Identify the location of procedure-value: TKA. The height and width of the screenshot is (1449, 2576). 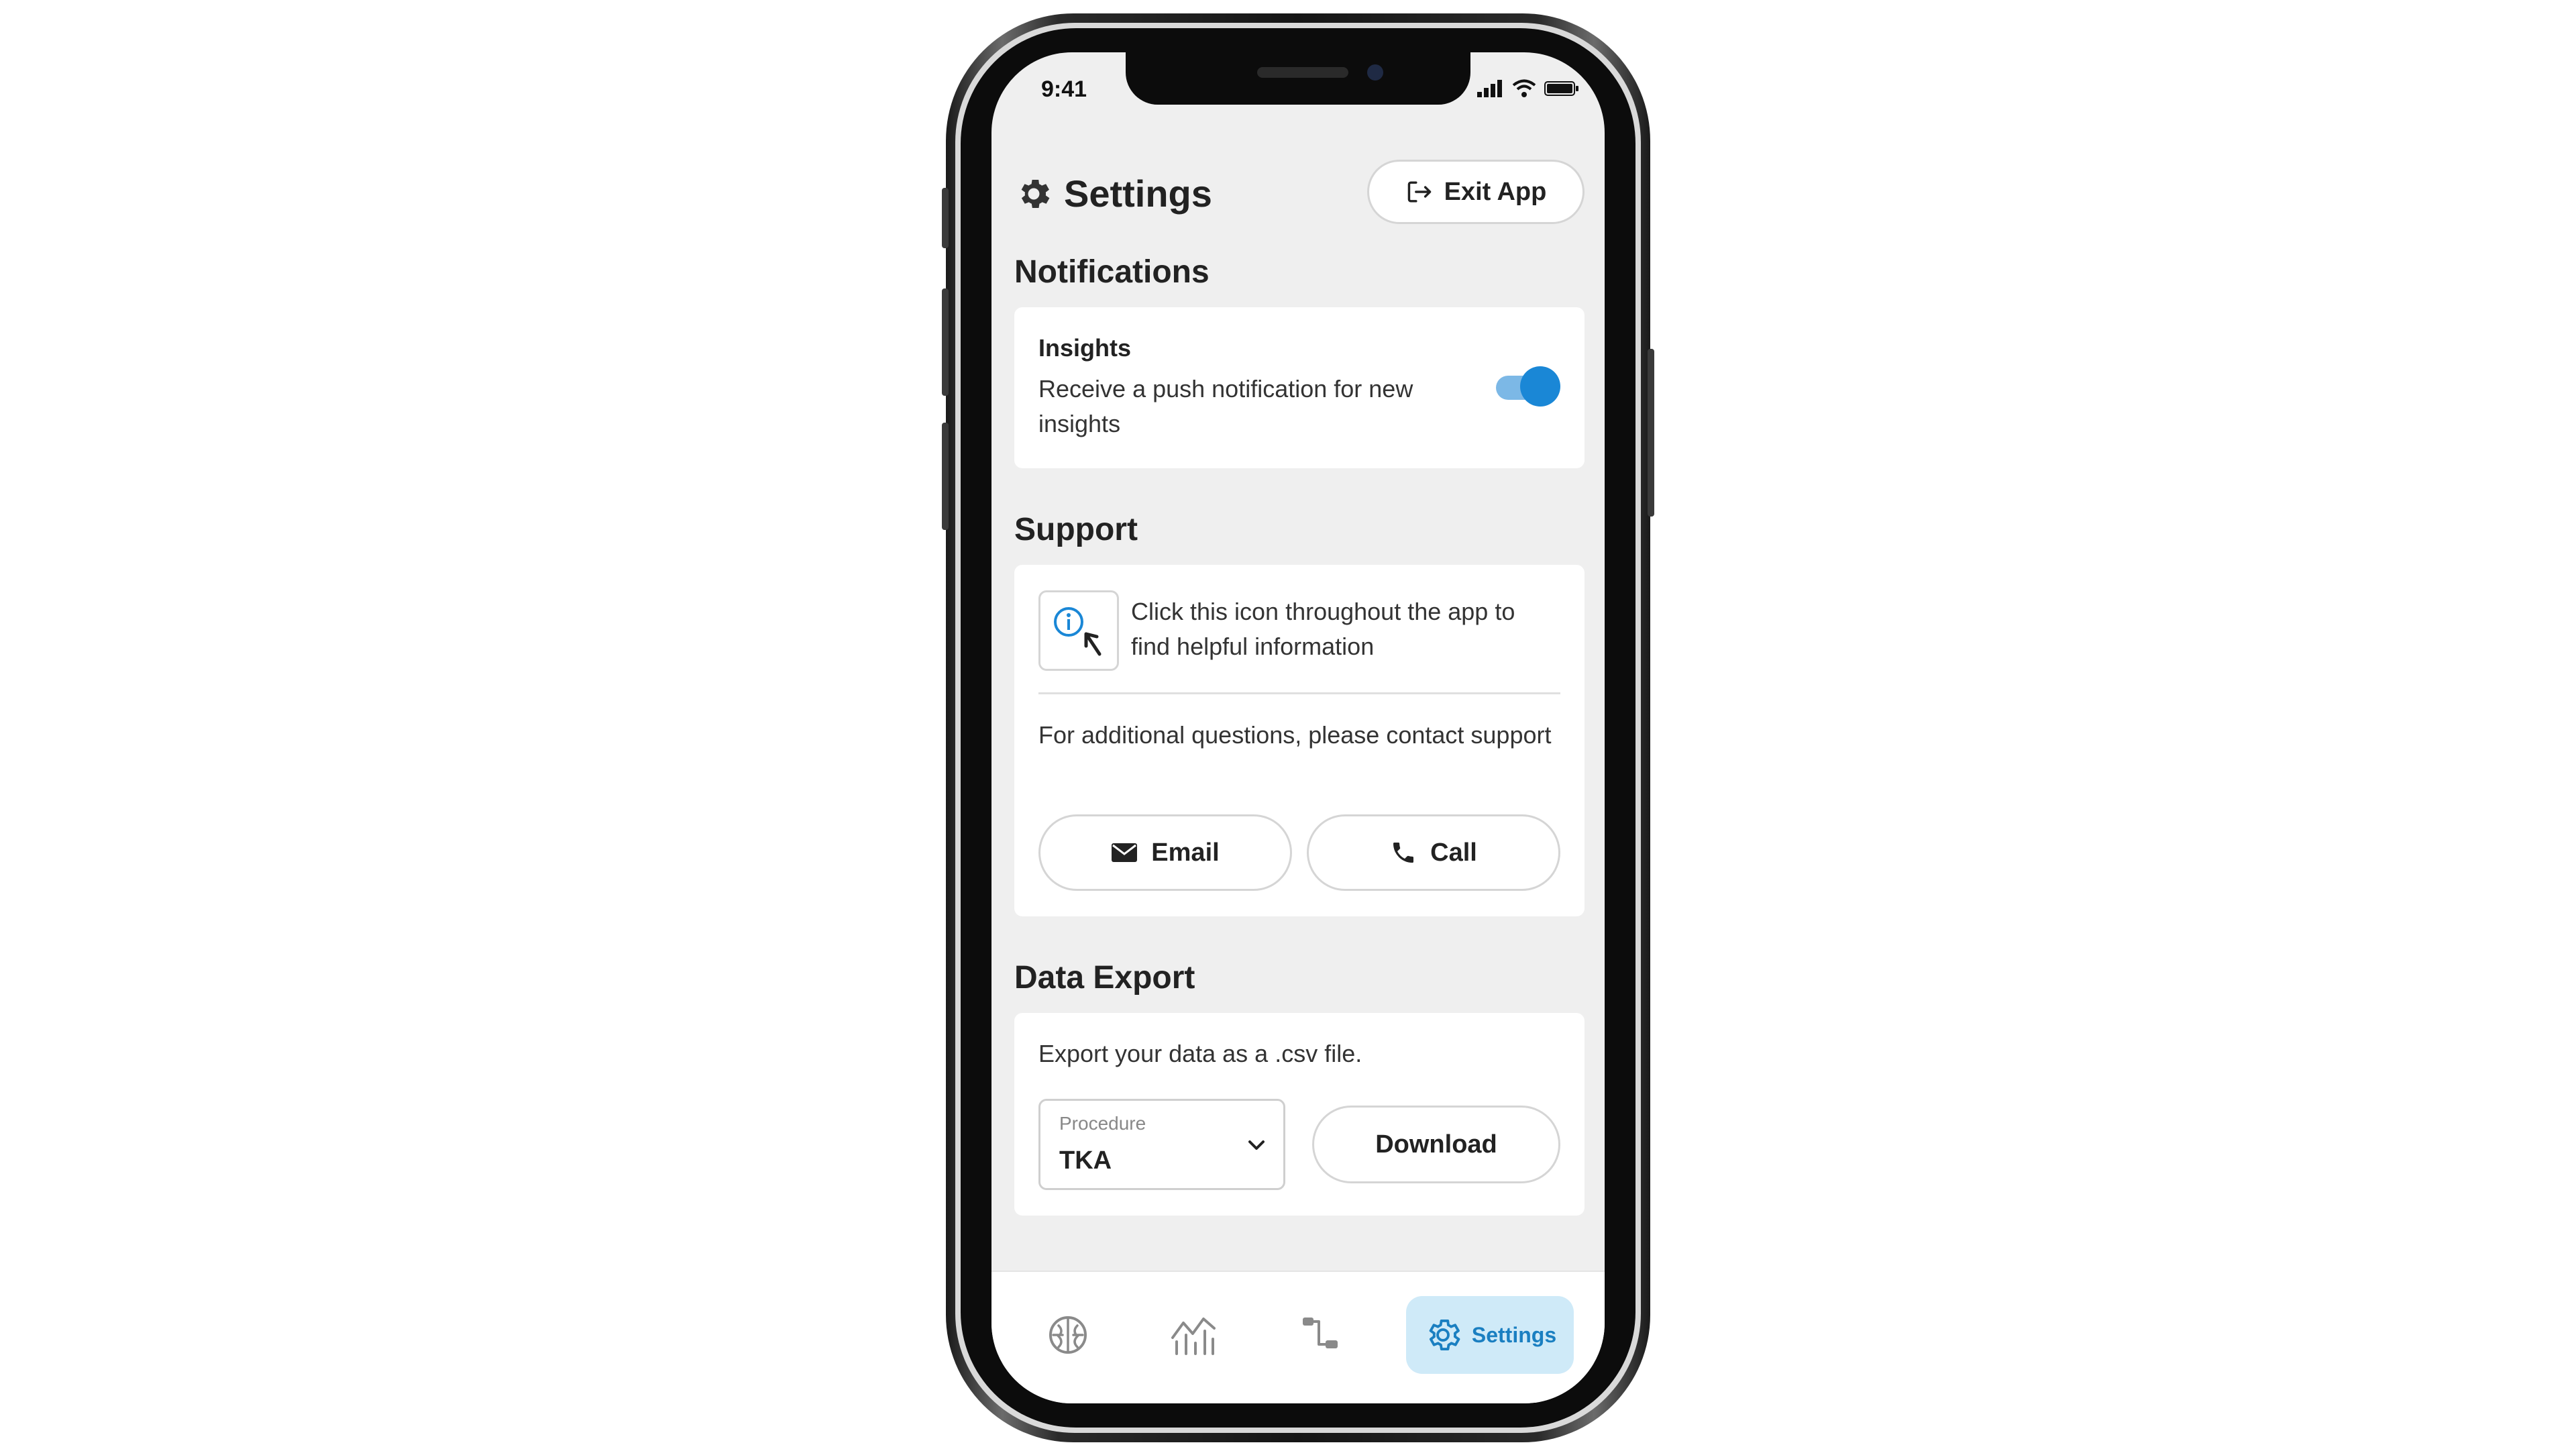
(1085, 1160).